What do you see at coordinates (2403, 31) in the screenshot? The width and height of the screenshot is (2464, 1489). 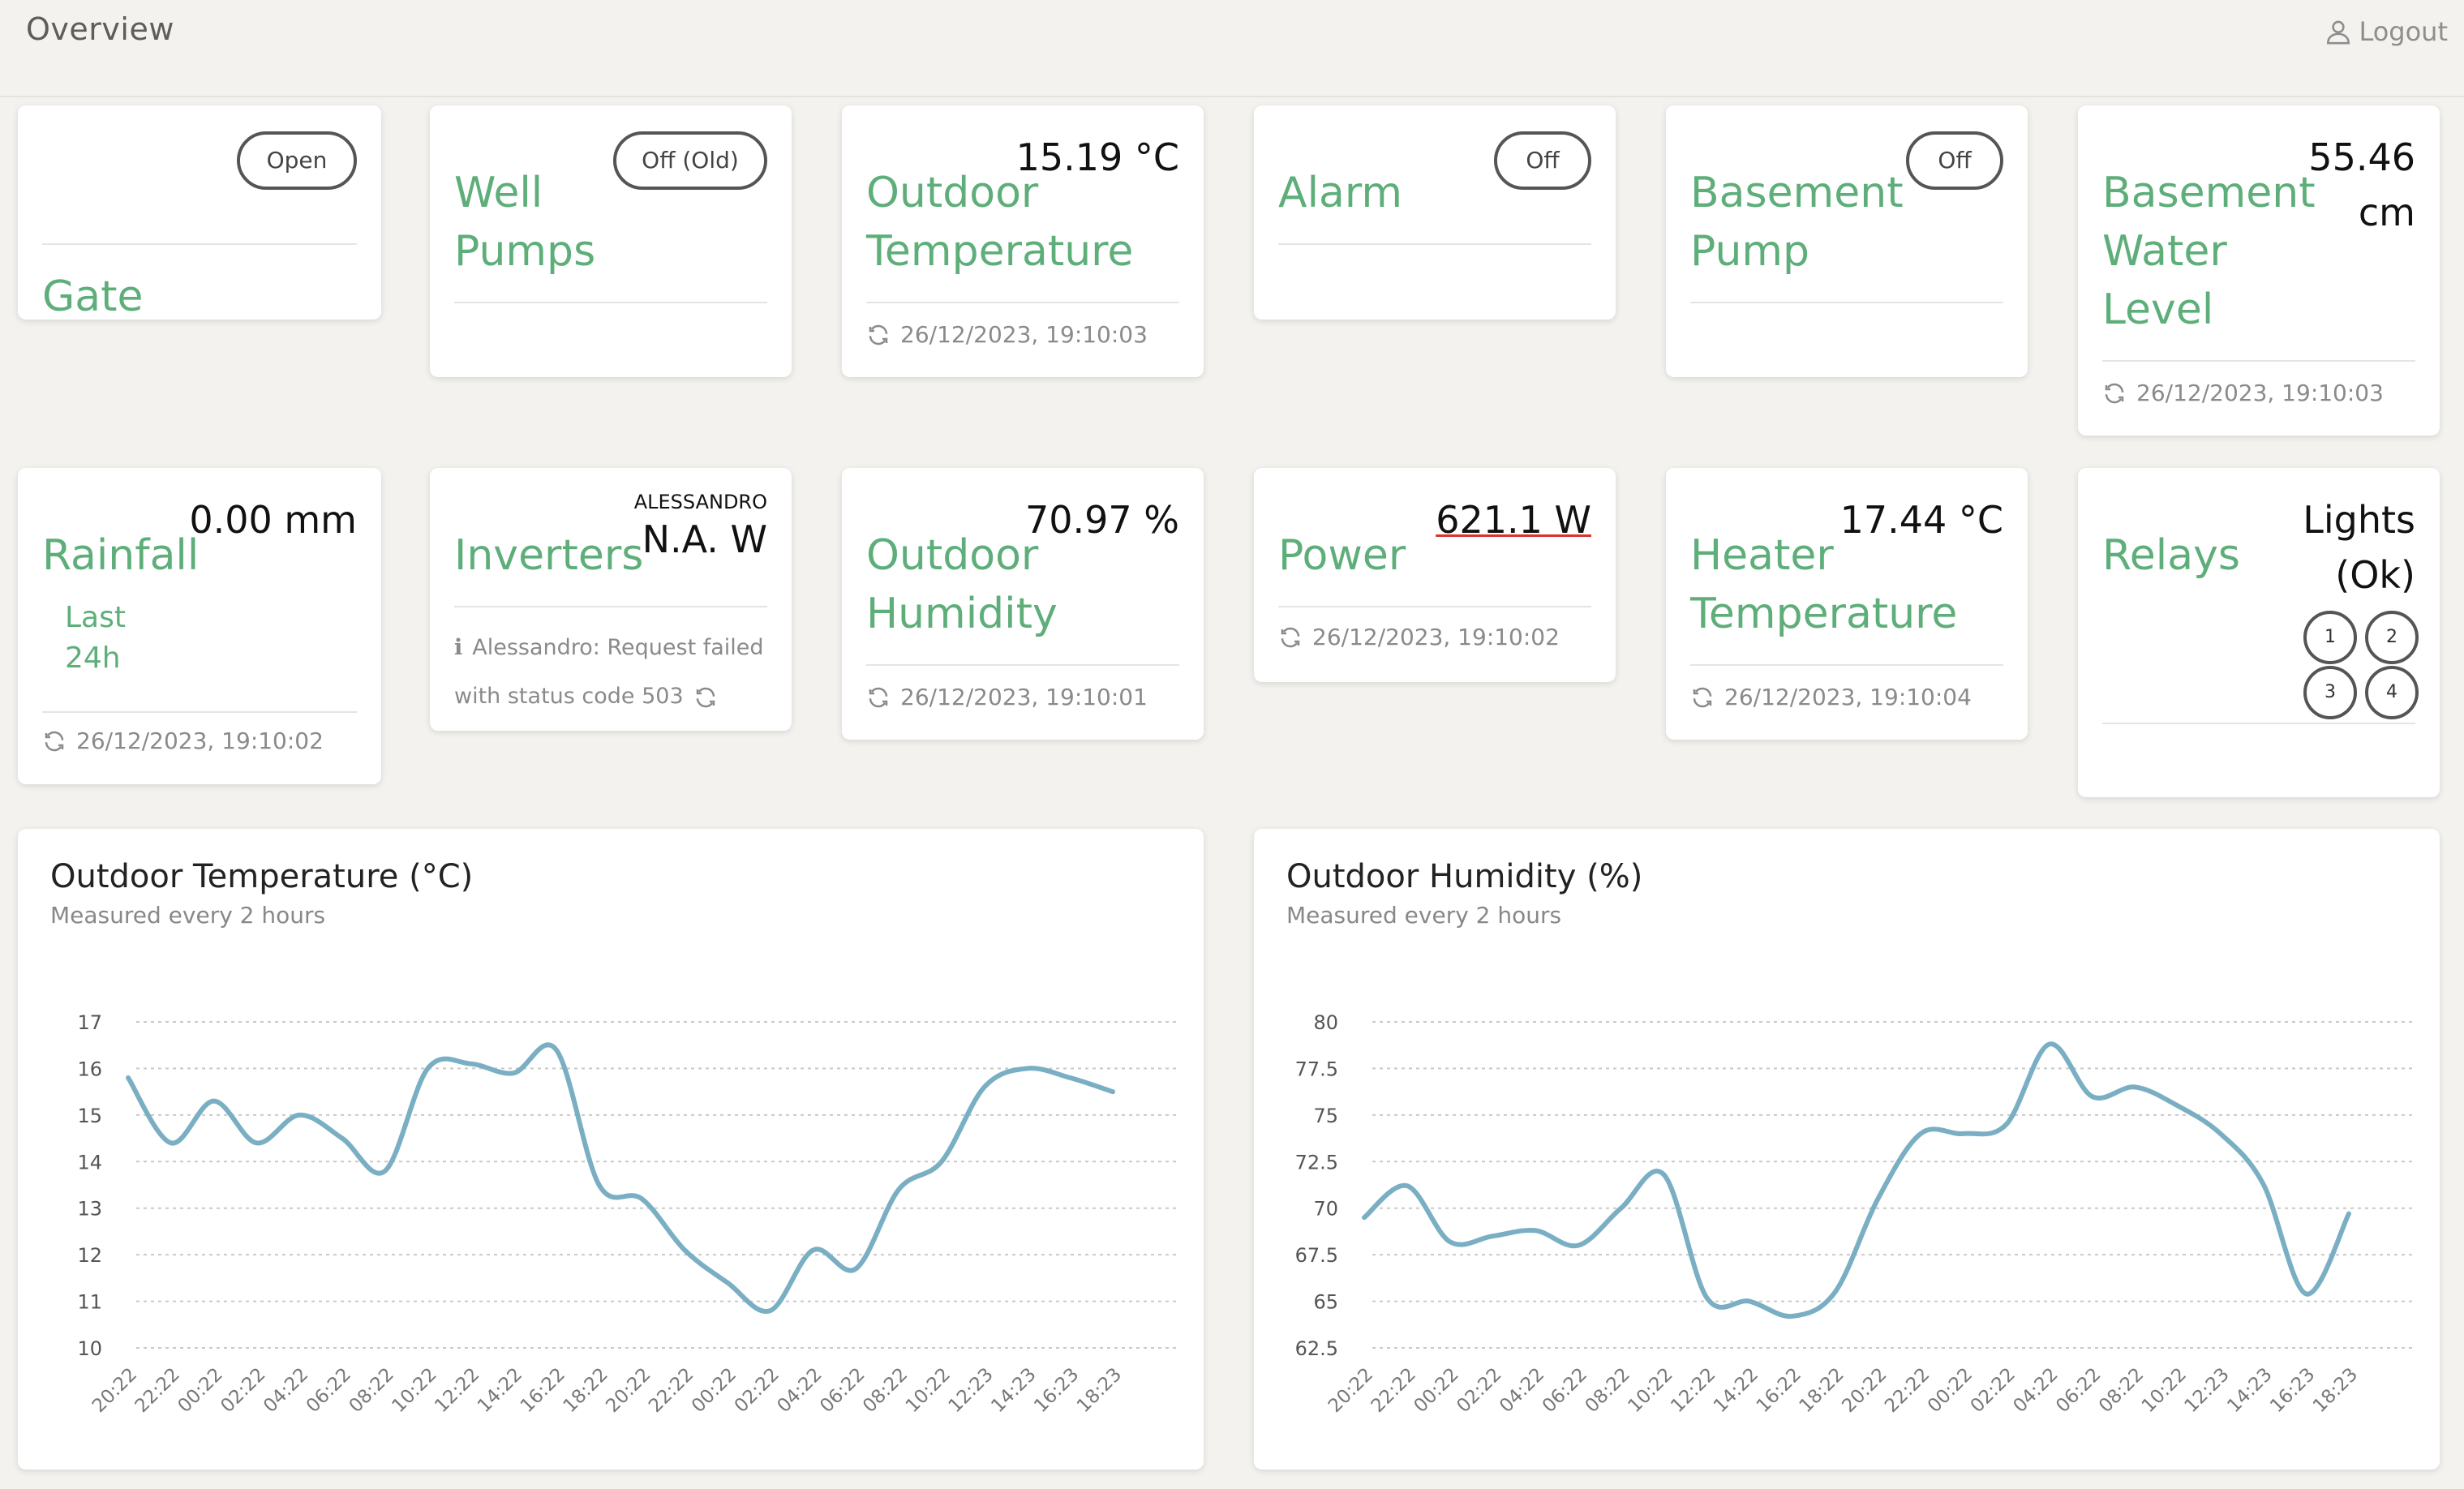 I see `logout-label: Logout` at bounding box center [2403, 31].